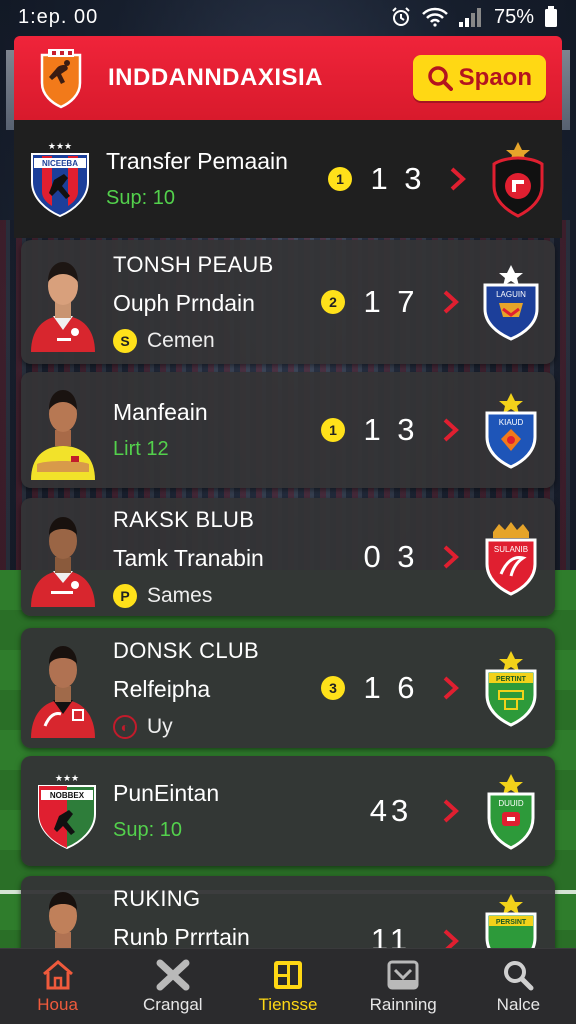 The height and width of the screenshot is (1024, 576). Describe the element at coordinates (57, 974) in the screenshot. I see `home-icon` at that location.